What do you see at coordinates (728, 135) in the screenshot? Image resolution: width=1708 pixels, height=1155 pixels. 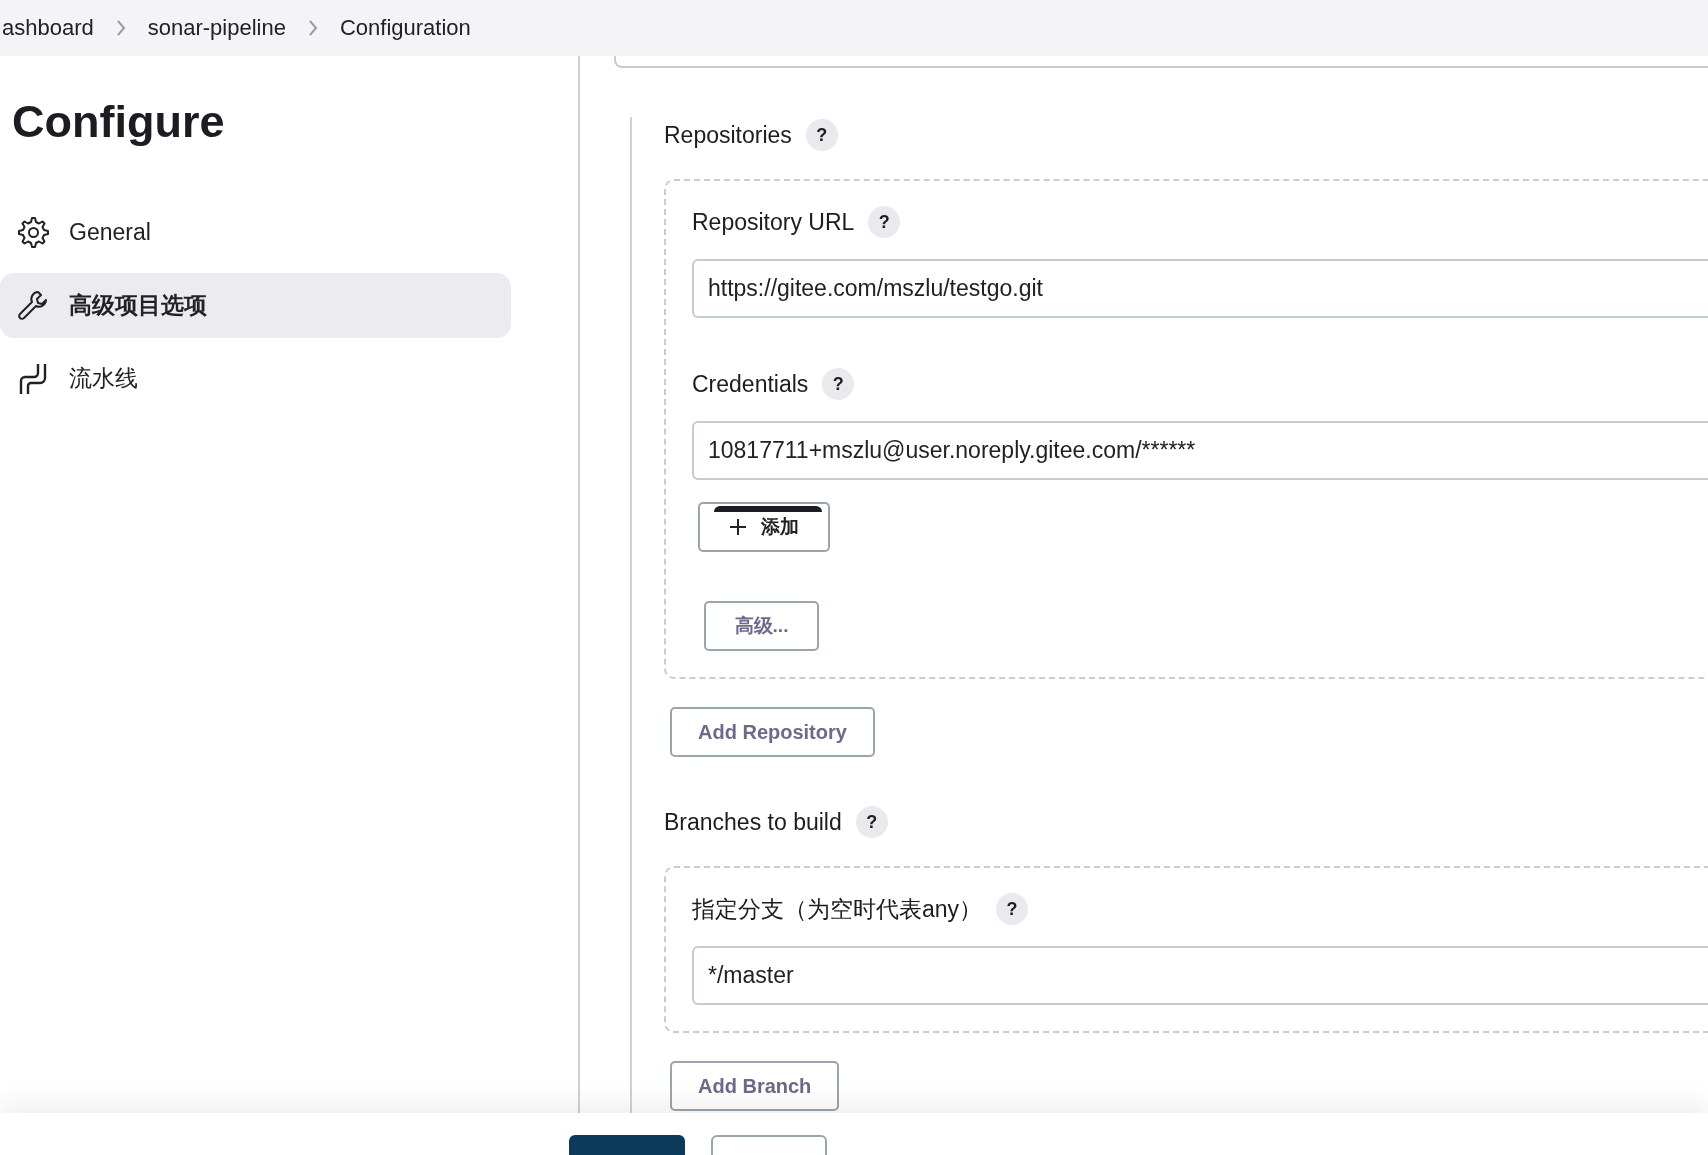 I see `section-label: Repositories` at bounding box center [728, 135].